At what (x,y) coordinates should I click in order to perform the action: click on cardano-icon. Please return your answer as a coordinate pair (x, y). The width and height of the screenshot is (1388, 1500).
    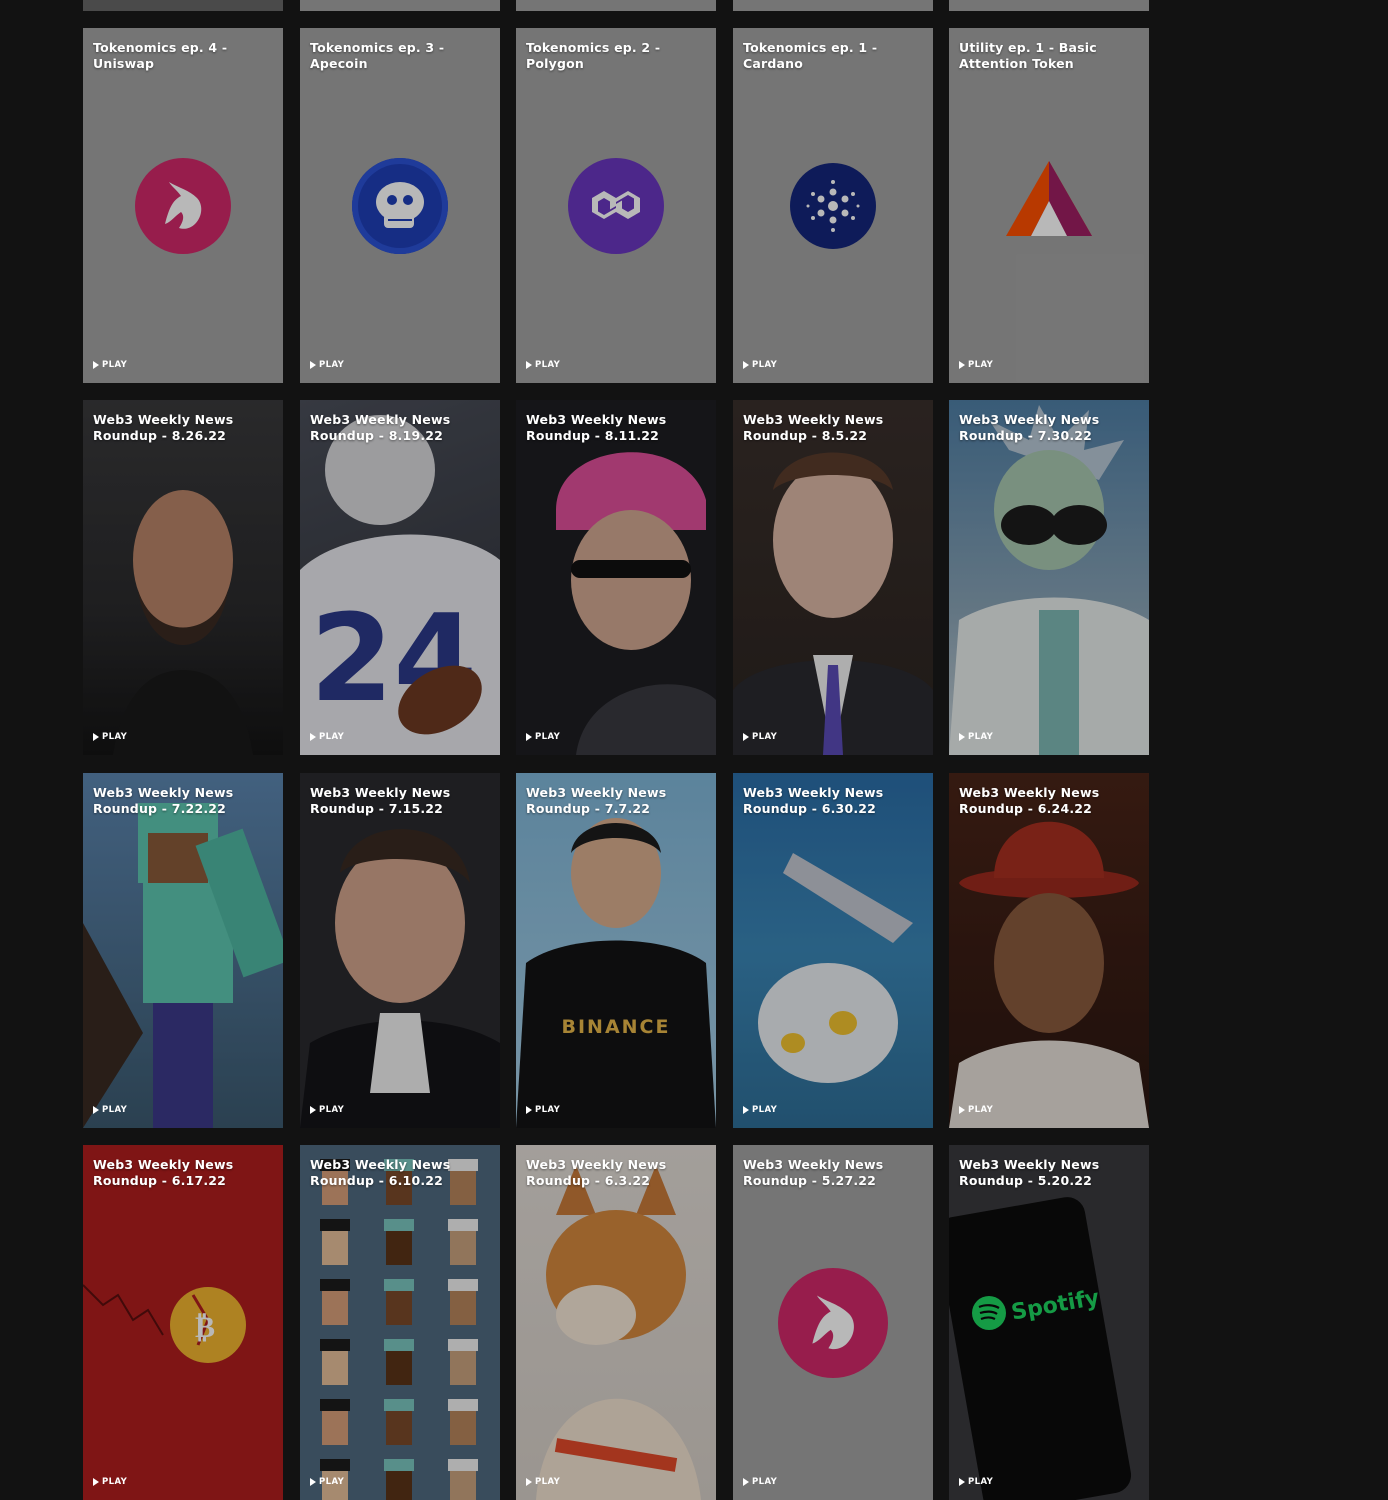
    Looking at the image, I should click on (833, 205).